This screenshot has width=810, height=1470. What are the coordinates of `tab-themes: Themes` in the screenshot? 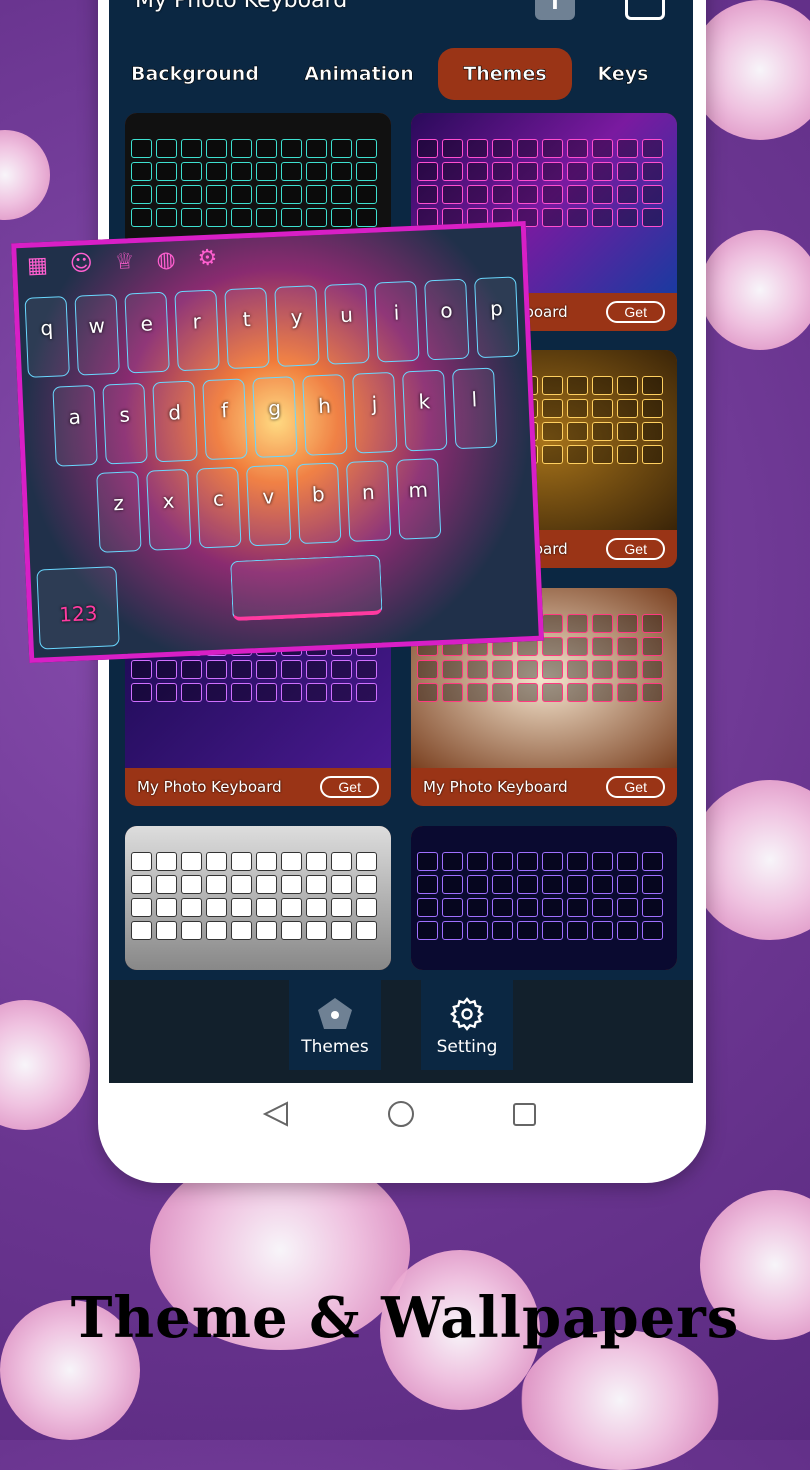 It's located at (505, 74).